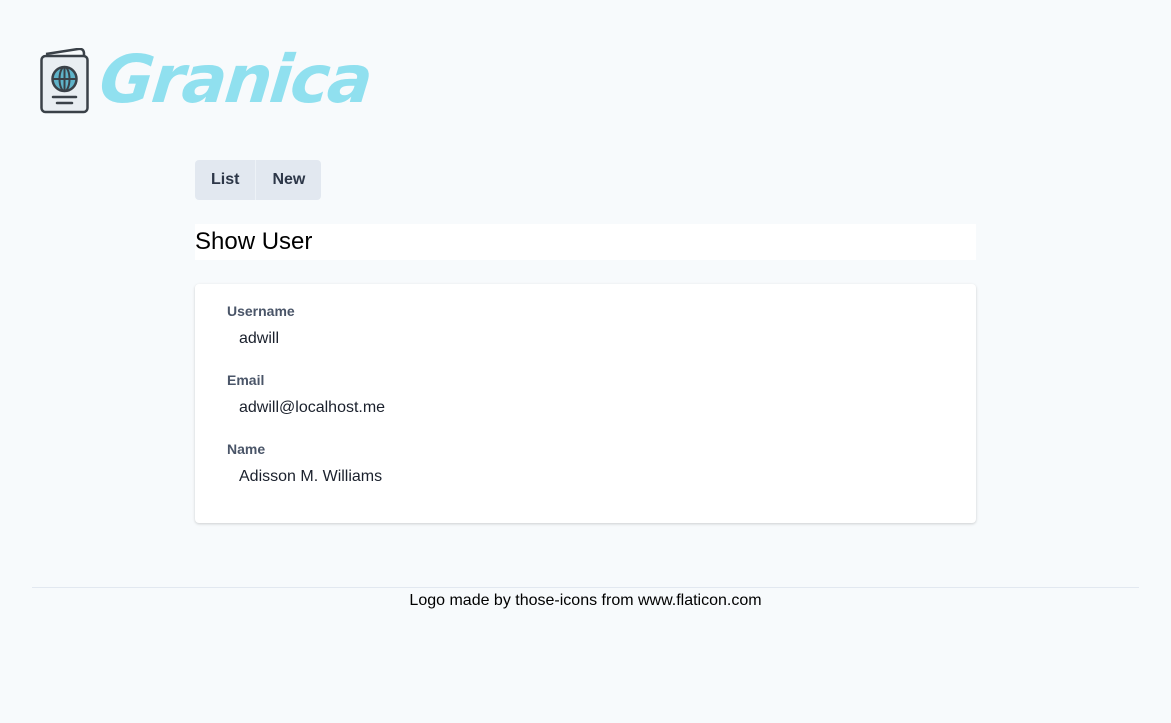  What do you see at coordinates (312, 407) in the screenshot?
I see `email-value: adwill@localhost.me` at bounding box center [312, 407].